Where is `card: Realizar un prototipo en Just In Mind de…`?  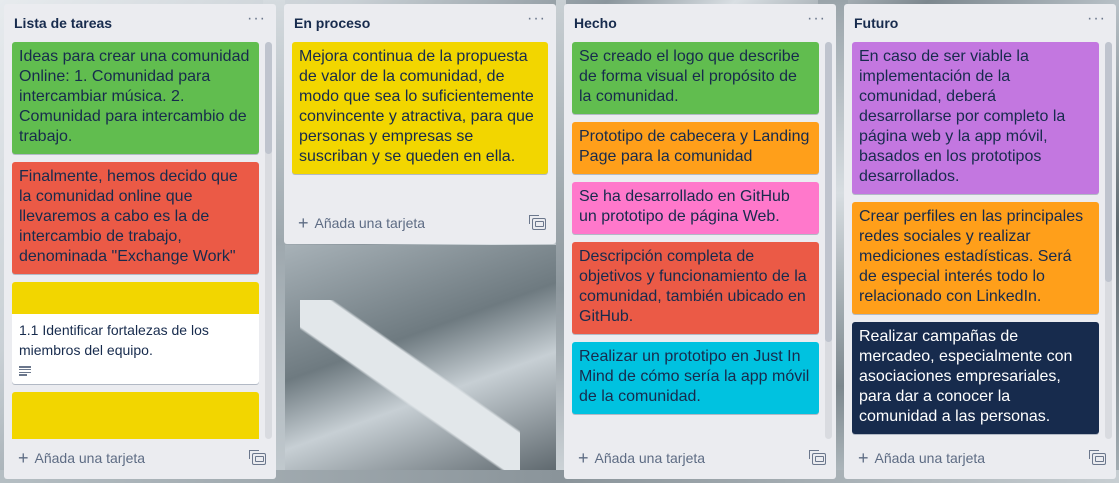
card: Realizar un prototipo en Just In Mind de… is located at coordinates (695, 378).